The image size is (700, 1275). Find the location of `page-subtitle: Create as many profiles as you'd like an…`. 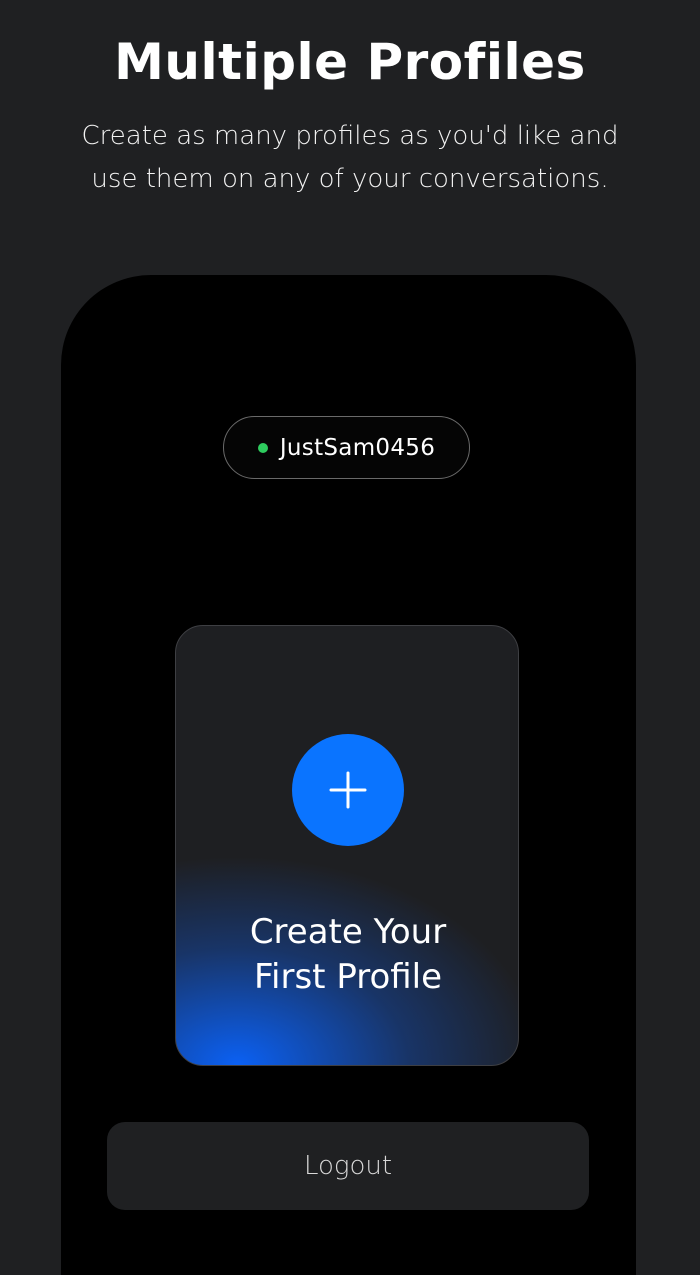

page-subtitle: Create as many profiles as you'd like an… is located at coordinates (350, 157).